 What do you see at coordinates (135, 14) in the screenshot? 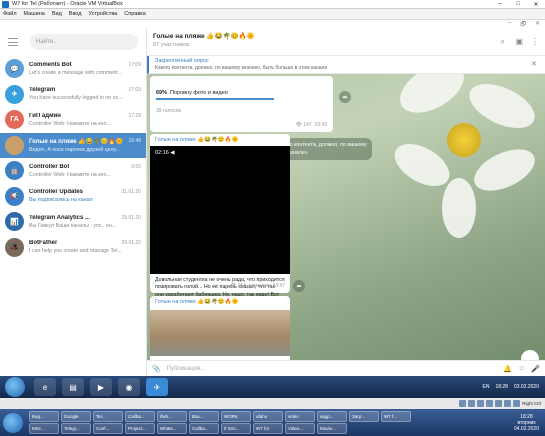
I see `menu-help: Справка` at bounding box center [135, 14].